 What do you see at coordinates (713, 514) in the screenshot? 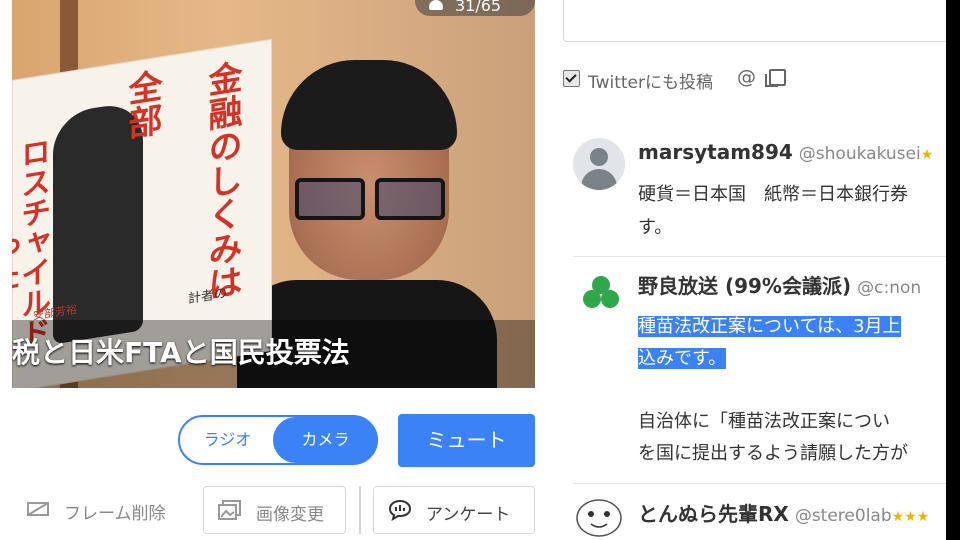
I see `username-text: とんぬら先輩RX` at bounding box center [713, 514].